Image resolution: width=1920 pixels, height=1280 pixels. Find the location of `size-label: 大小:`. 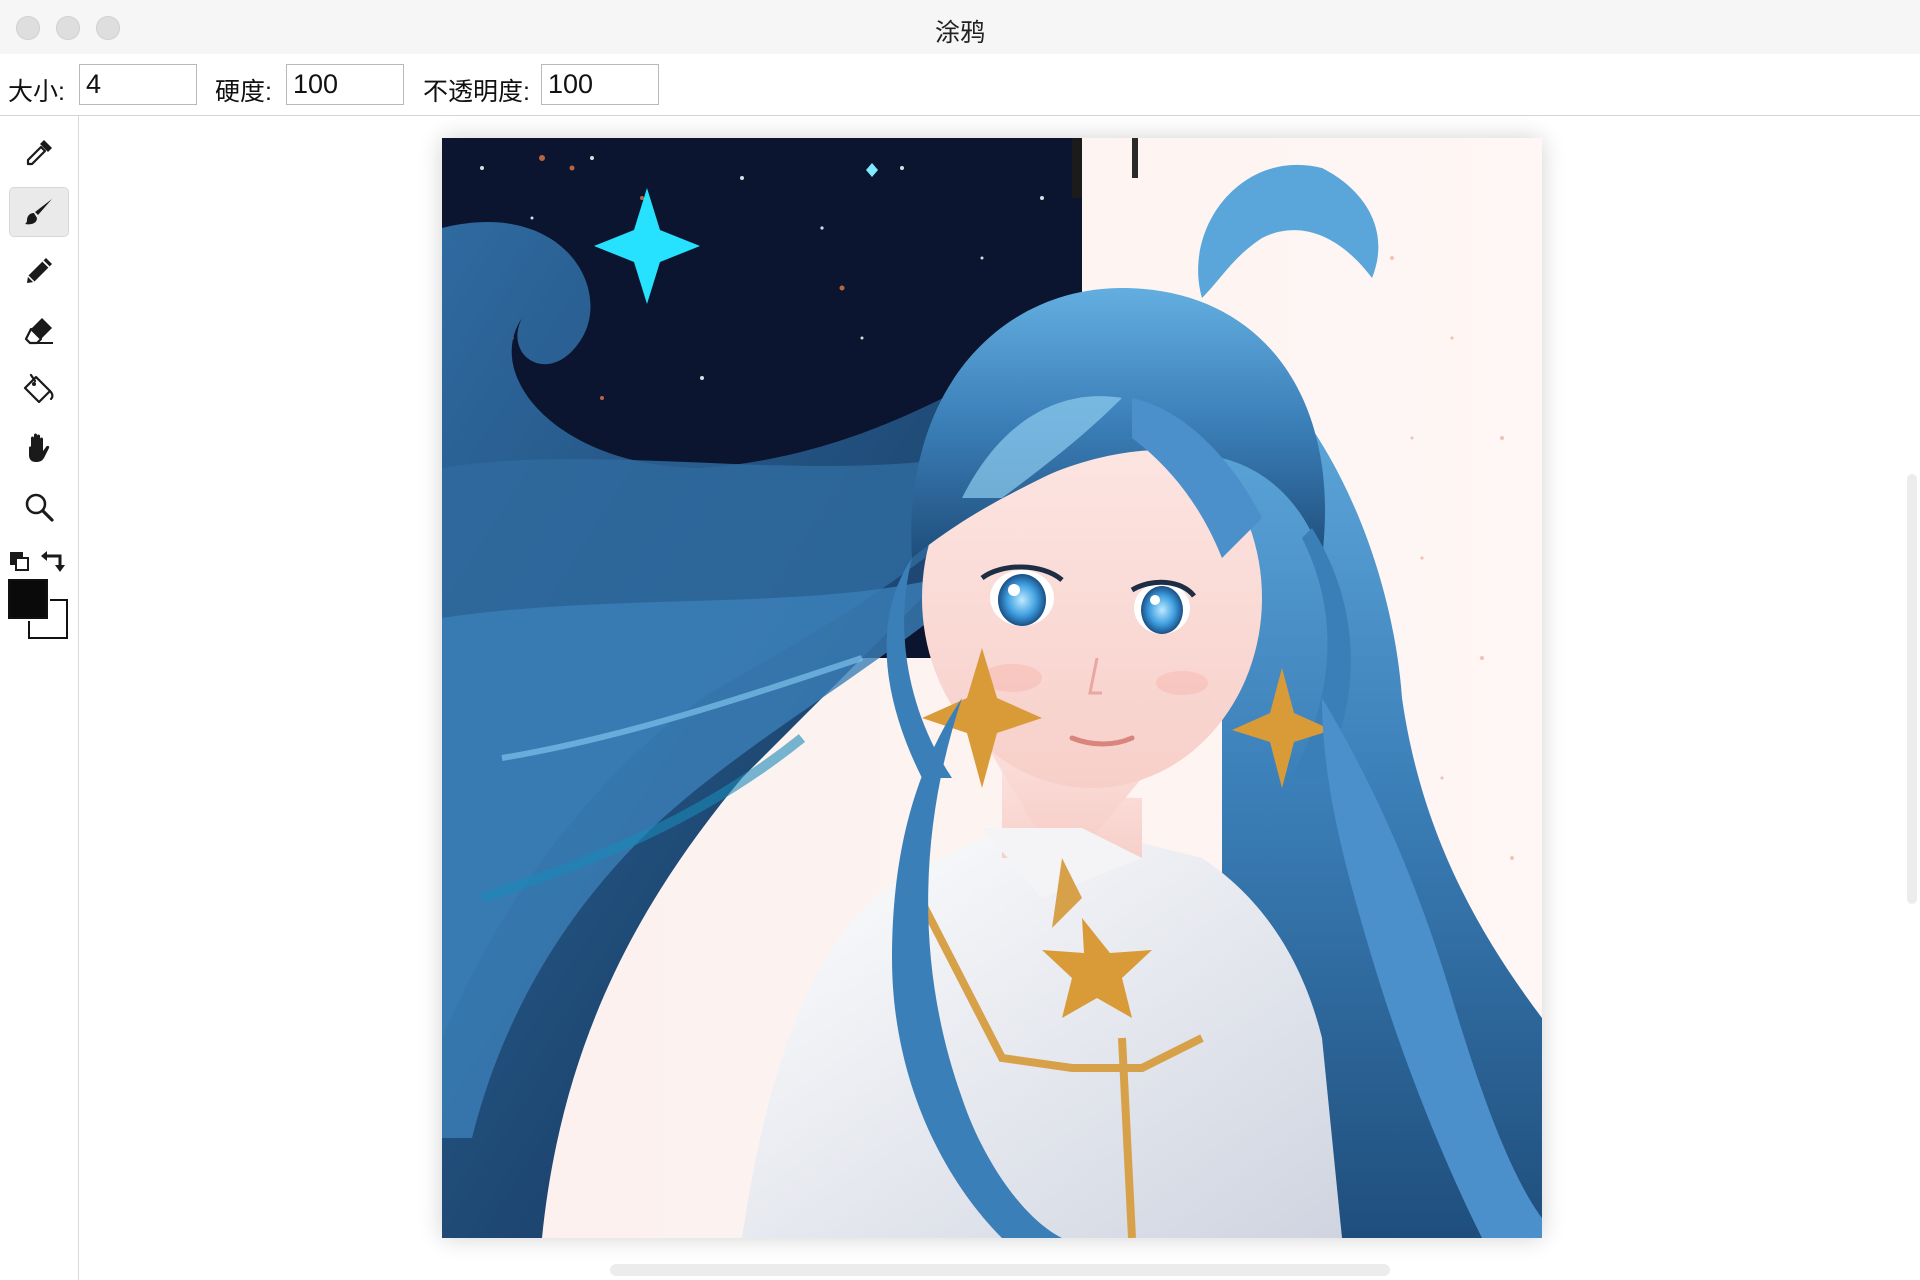

size-label: 大小: is located at coordinates (36, 92).